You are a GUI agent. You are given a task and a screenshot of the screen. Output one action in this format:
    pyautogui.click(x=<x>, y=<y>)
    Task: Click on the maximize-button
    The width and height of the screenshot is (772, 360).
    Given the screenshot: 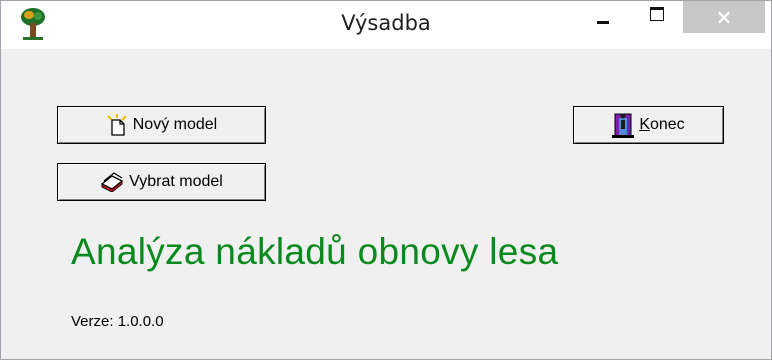 What is the action you would take?
    pyautogui.click(x=657, y=17)
    